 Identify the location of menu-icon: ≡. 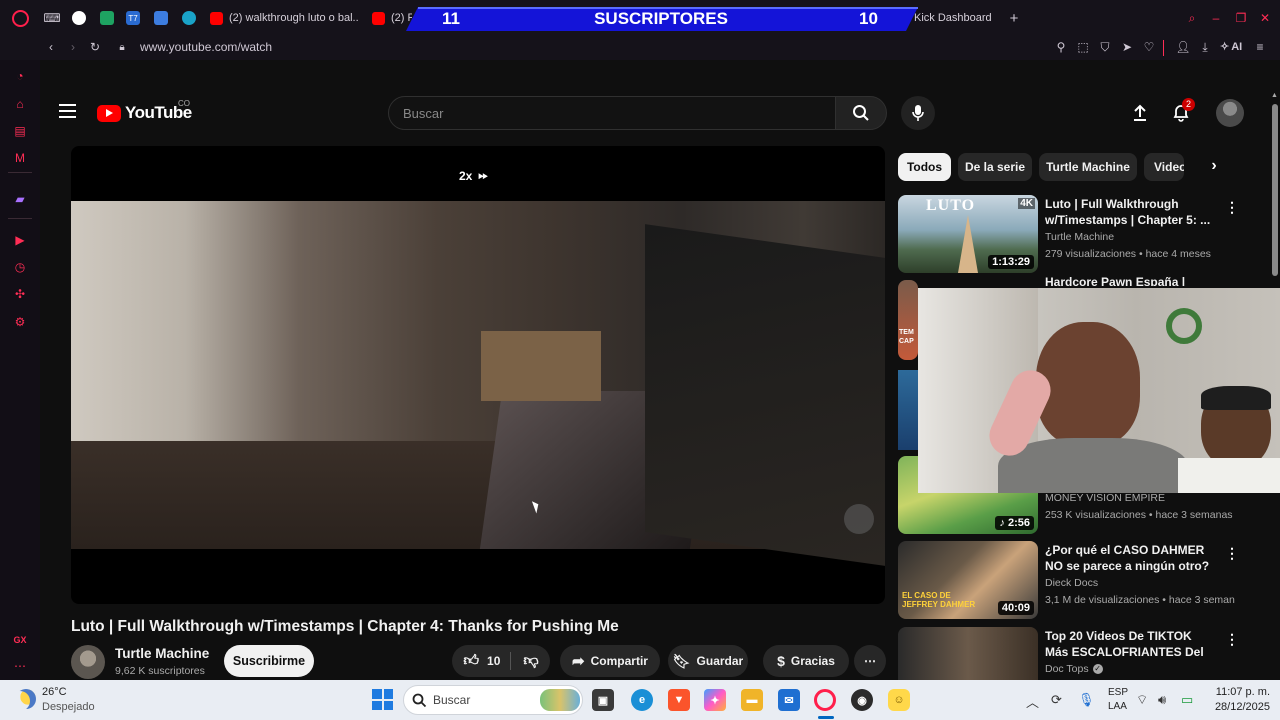
(1260, 47).